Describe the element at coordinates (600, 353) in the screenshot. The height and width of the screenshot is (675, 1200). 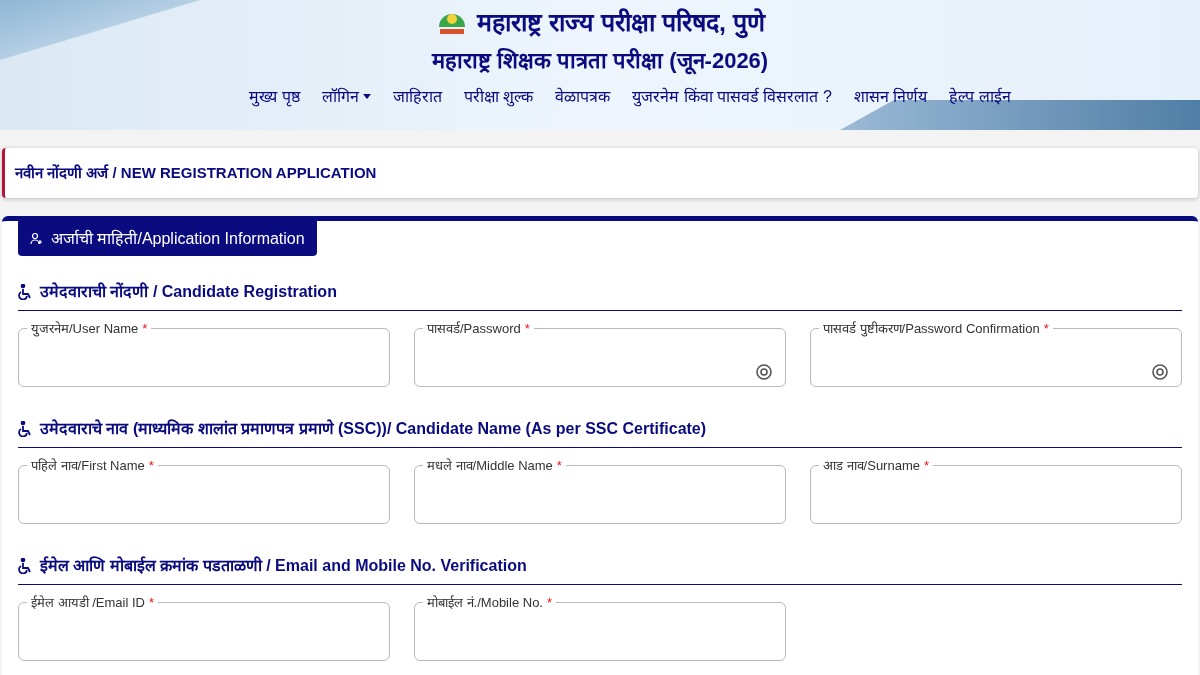
I see `input-field: पासवर्ड/Password *` at that location.